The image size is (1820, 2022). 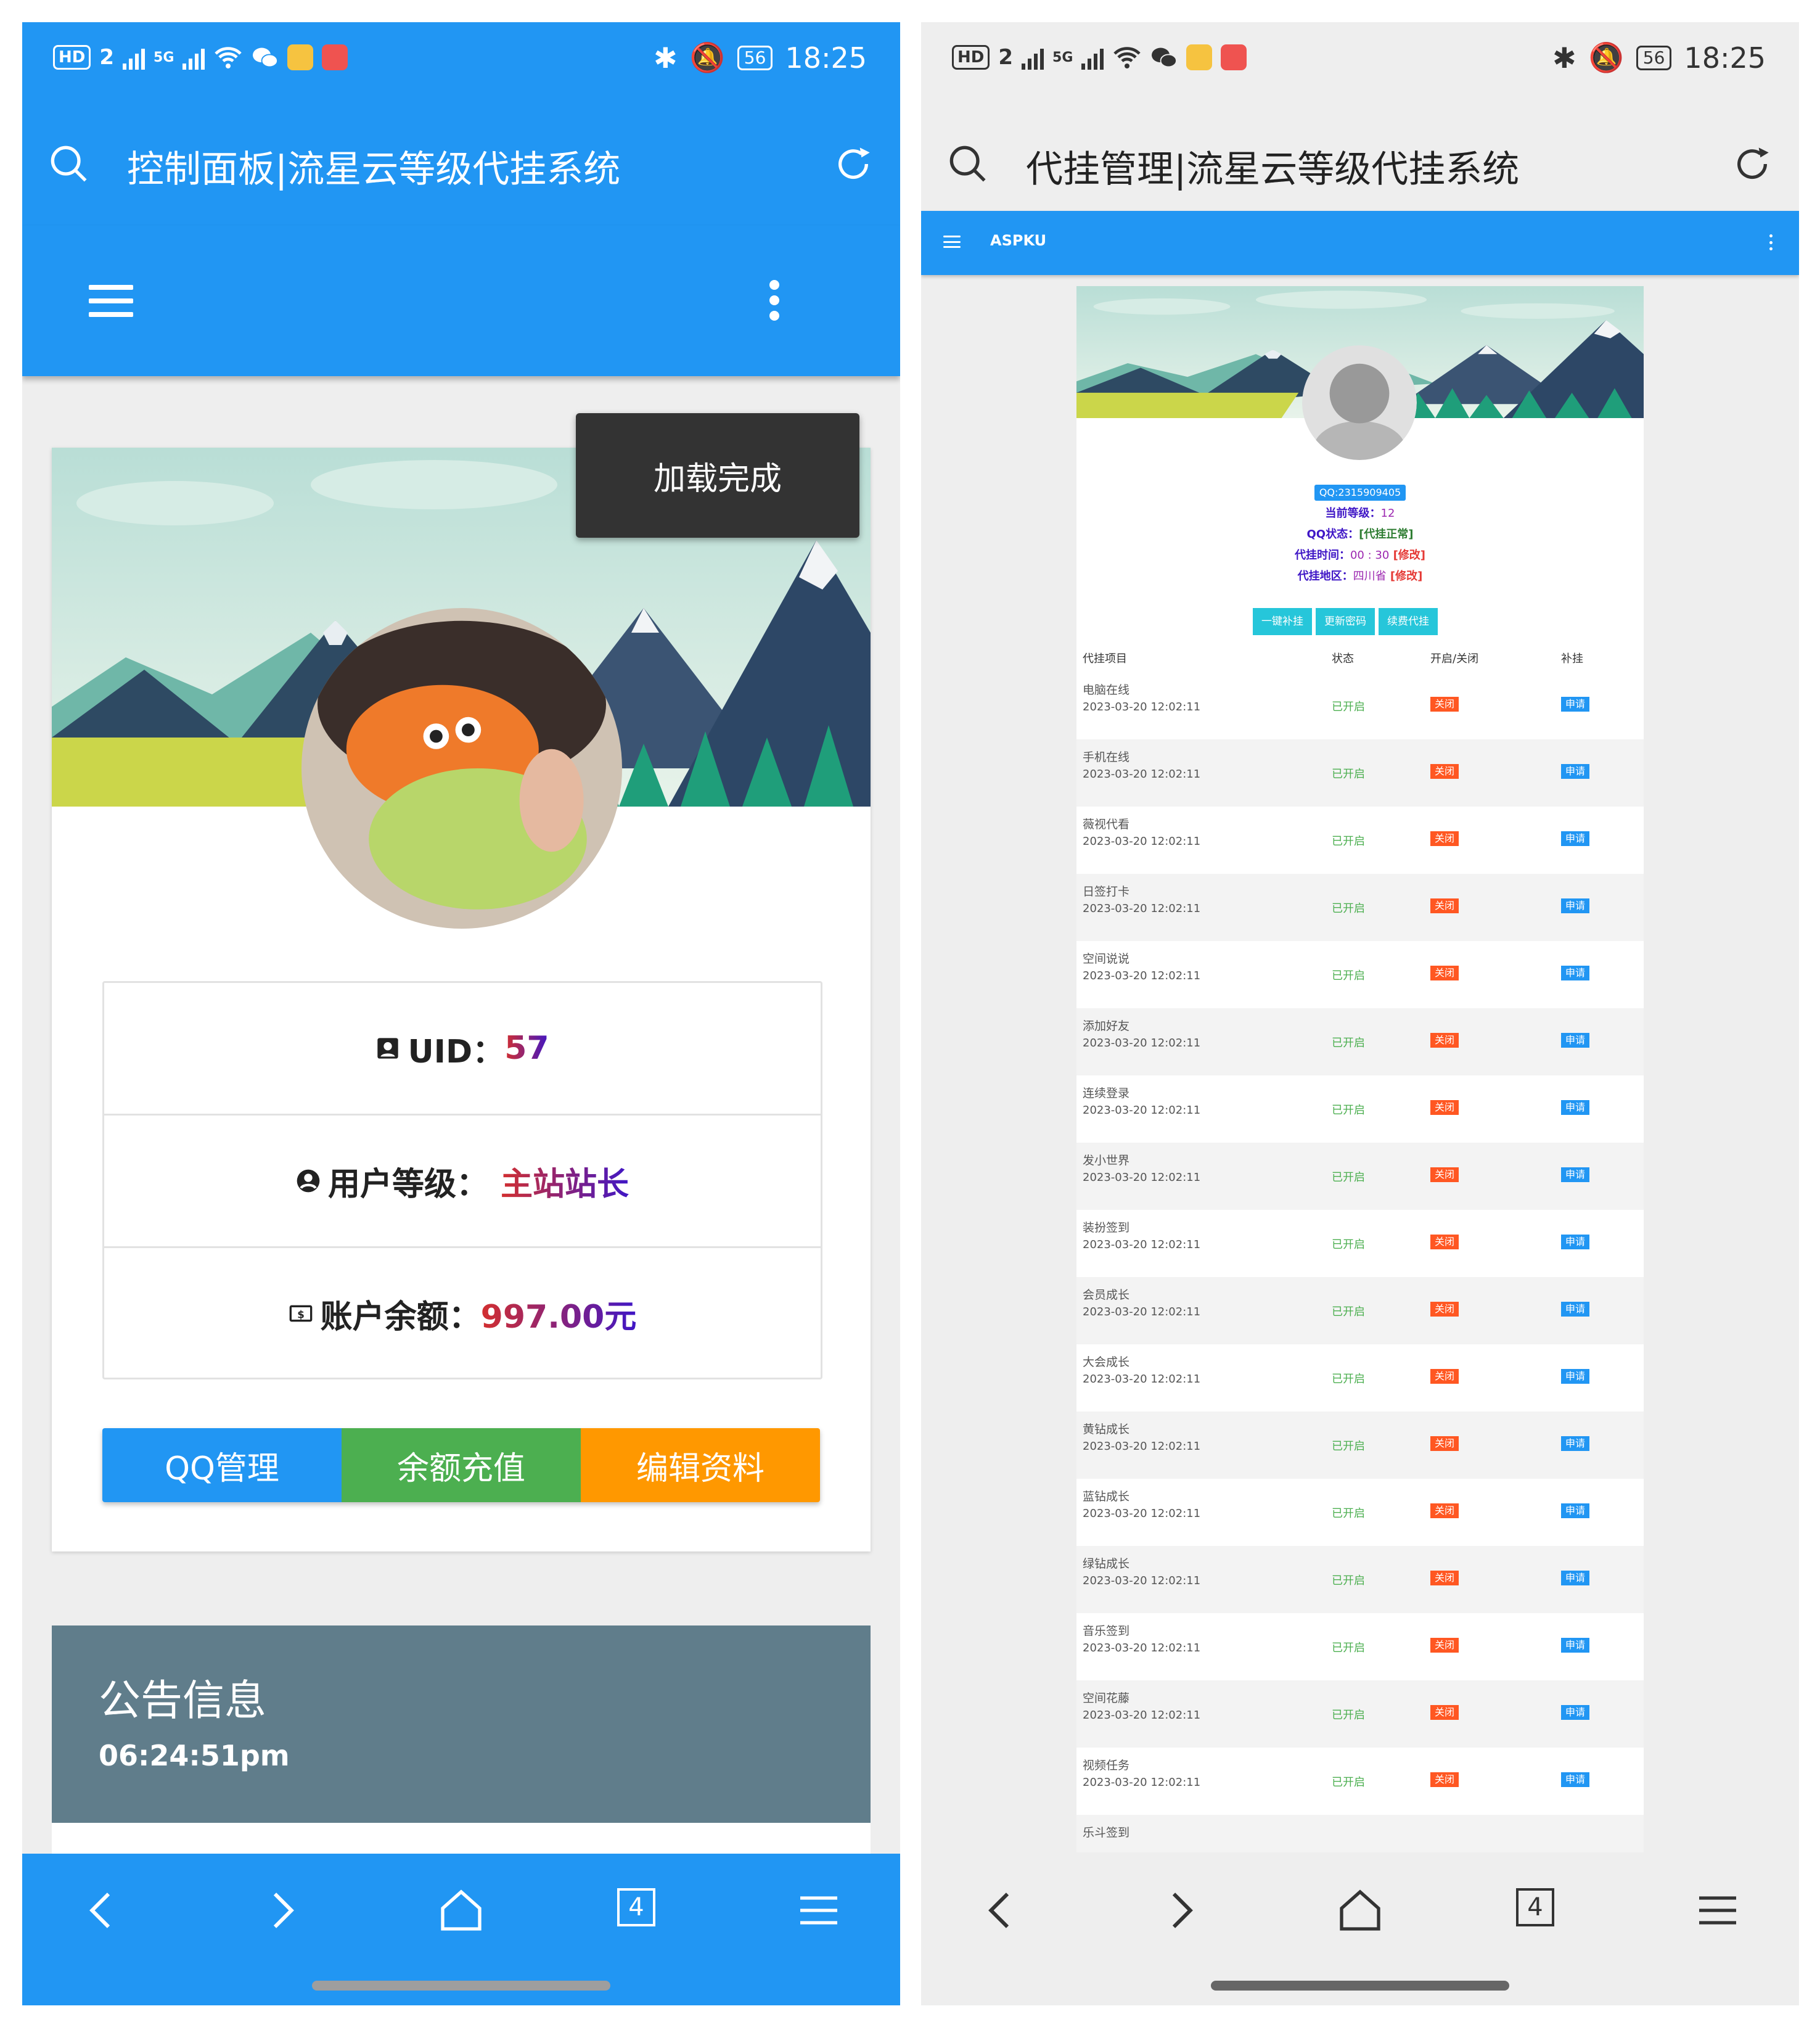 What do you see at coordinates (700, 1465) in the screenshot?
I see `edit-profile-button: 编辑资料` at bounding box center [700, 1465].